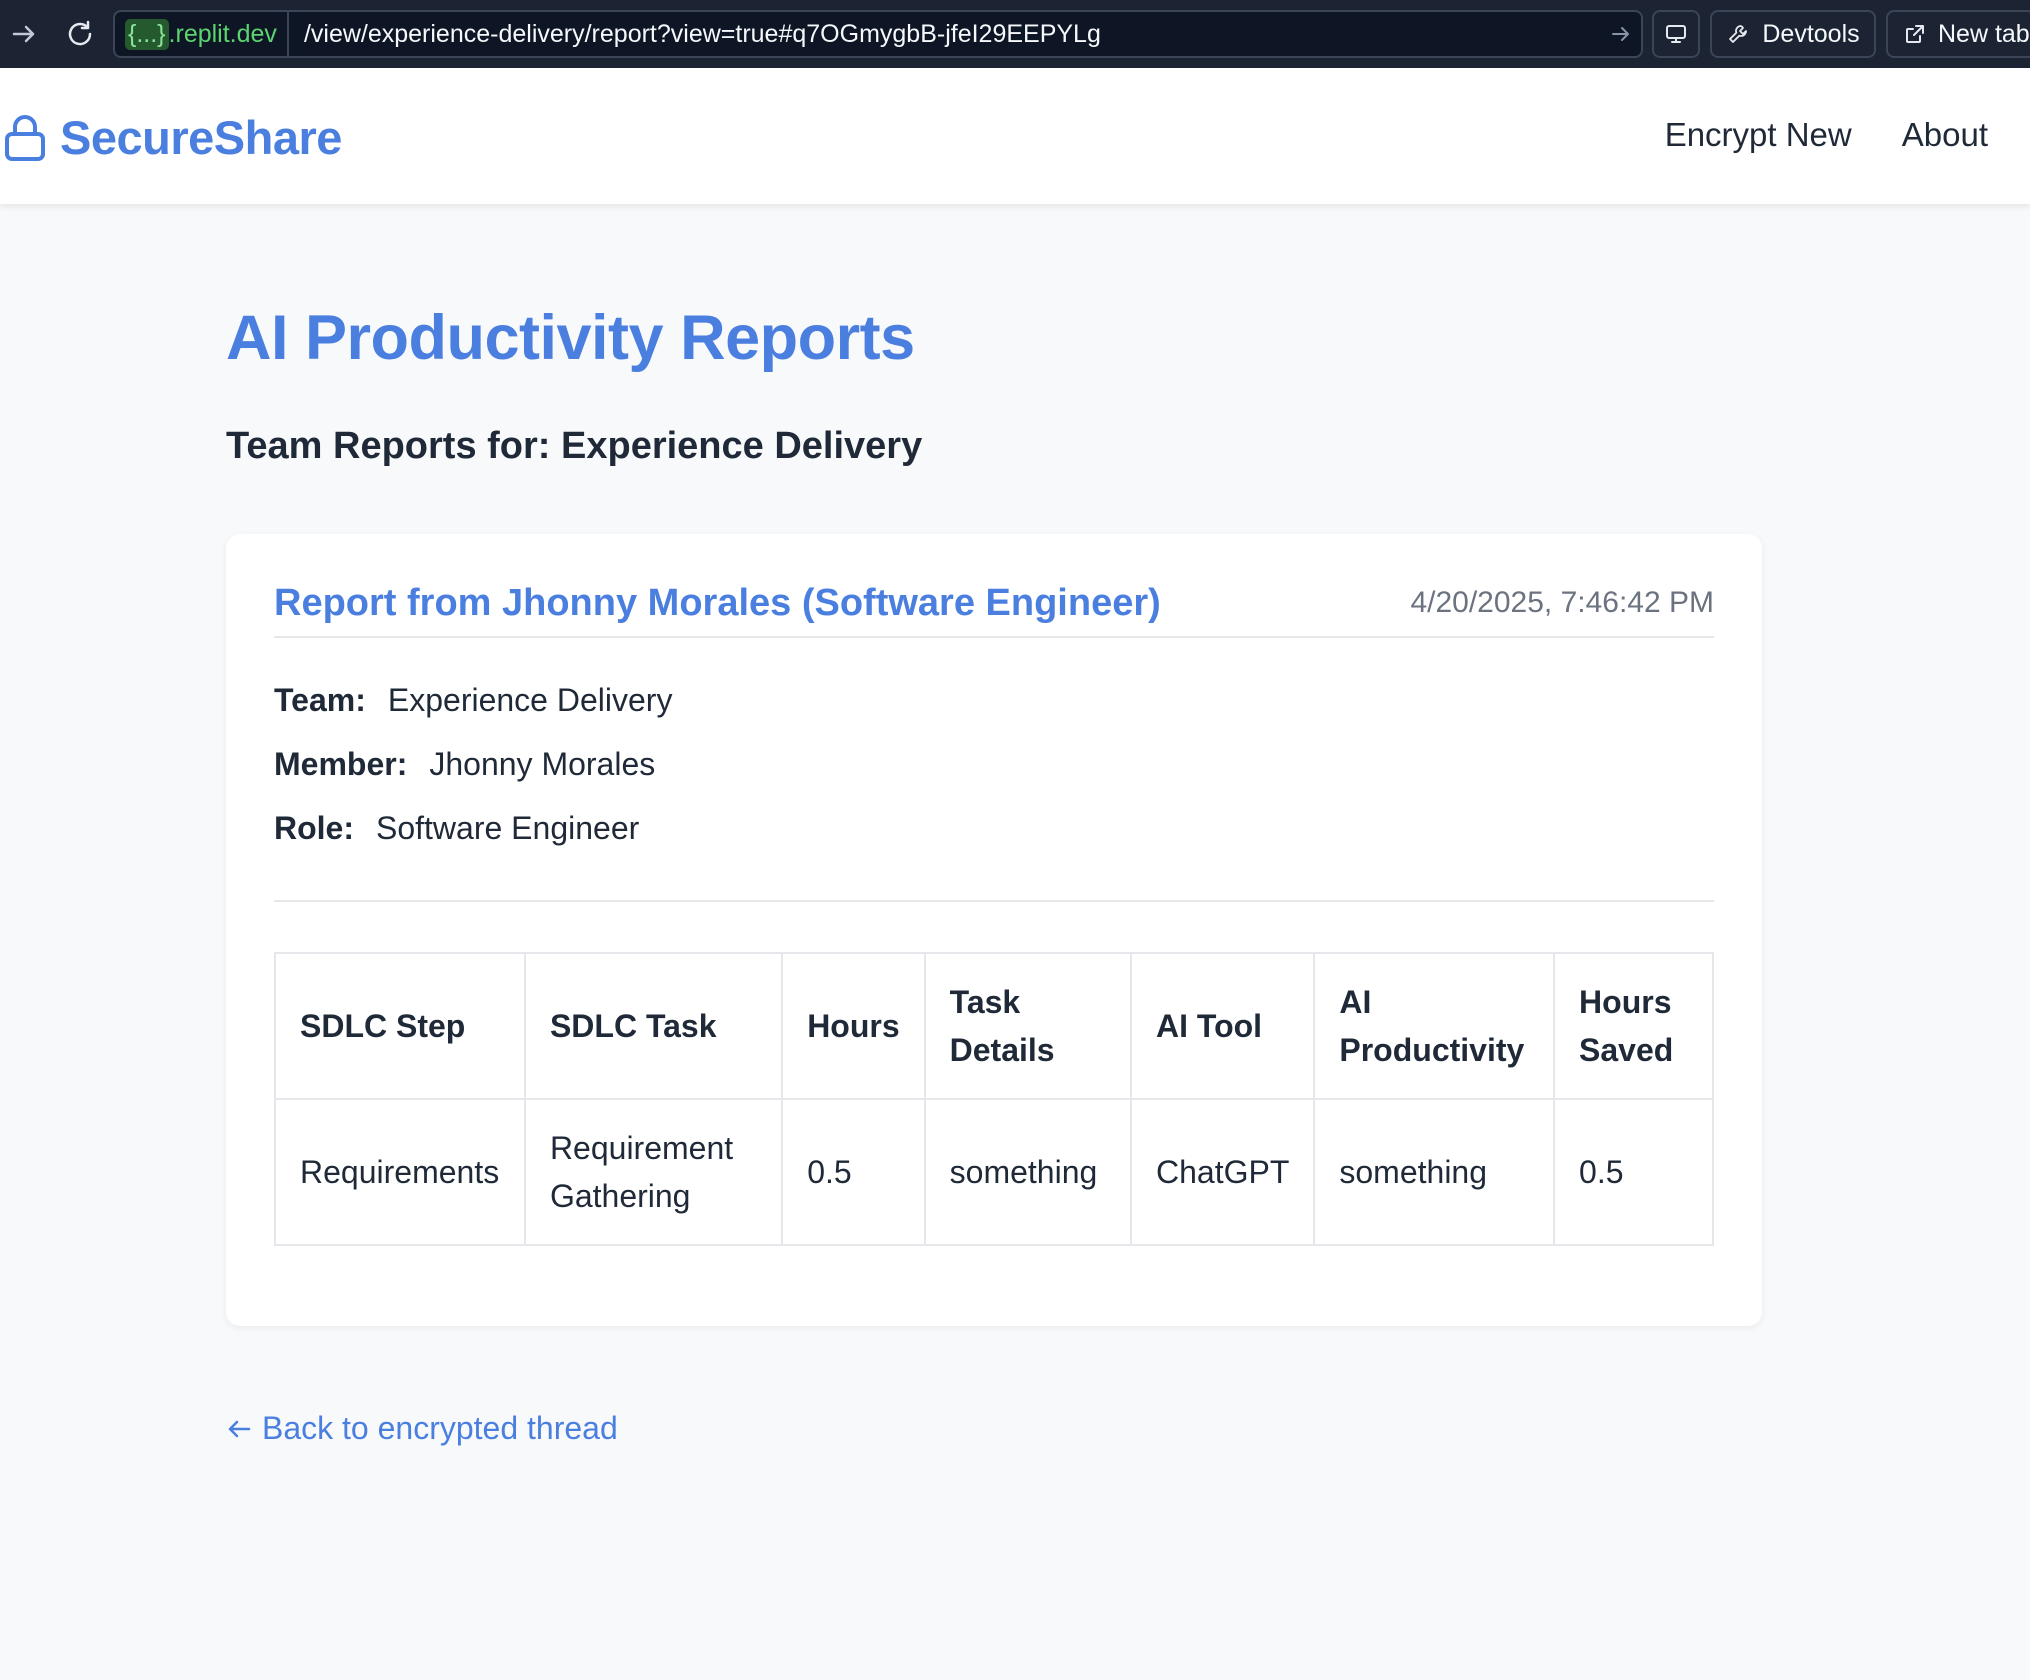  I want to click on meta-member-label: Member:, so click(341, 764).